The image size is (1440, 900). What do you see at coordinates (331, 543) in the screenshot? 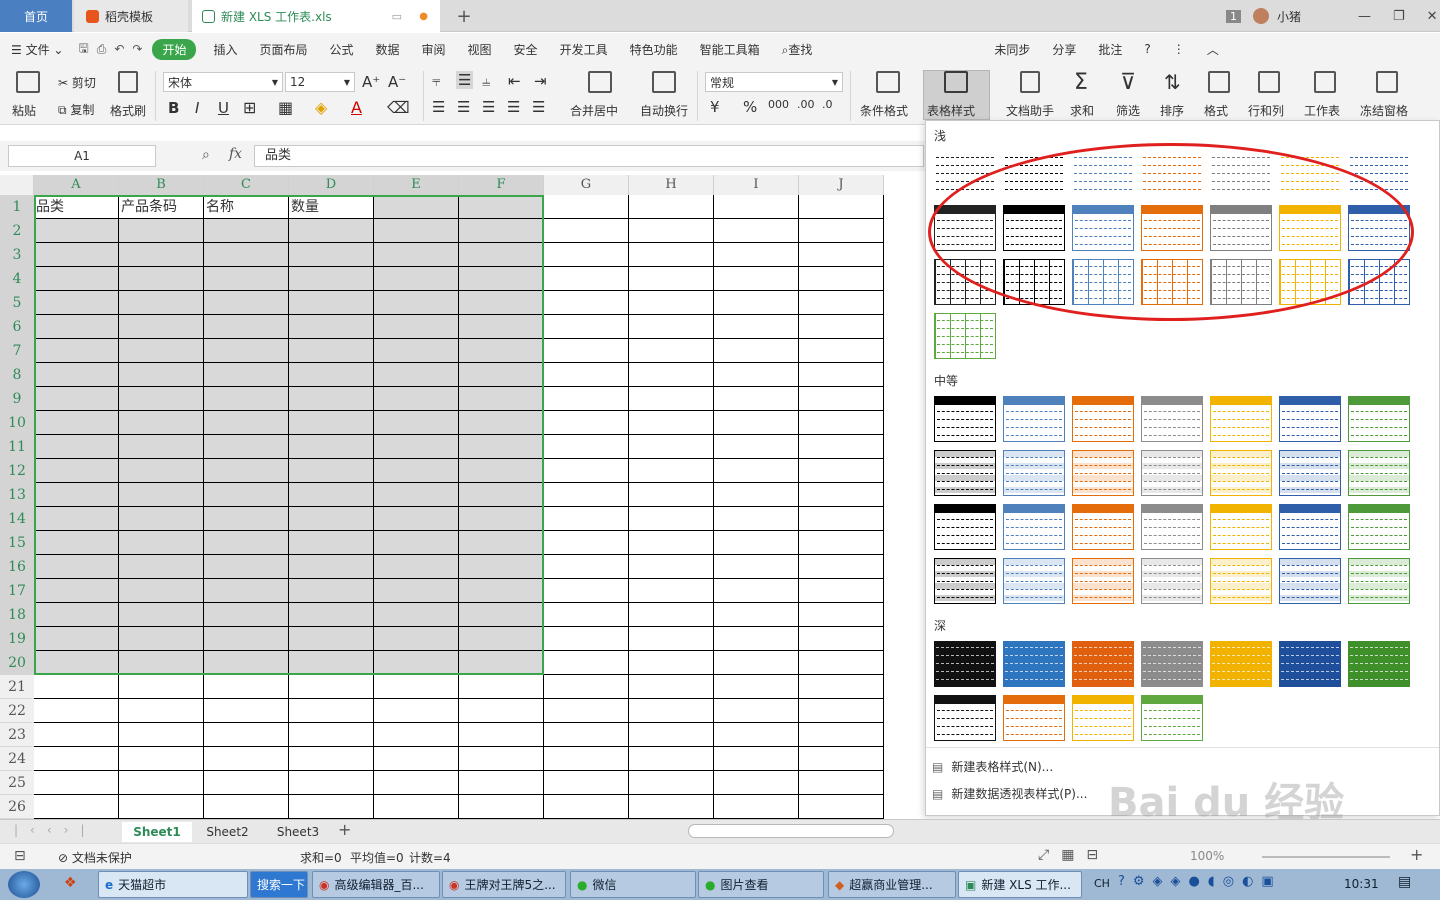
I see `cell-D15` at bounding box center [331, 543].